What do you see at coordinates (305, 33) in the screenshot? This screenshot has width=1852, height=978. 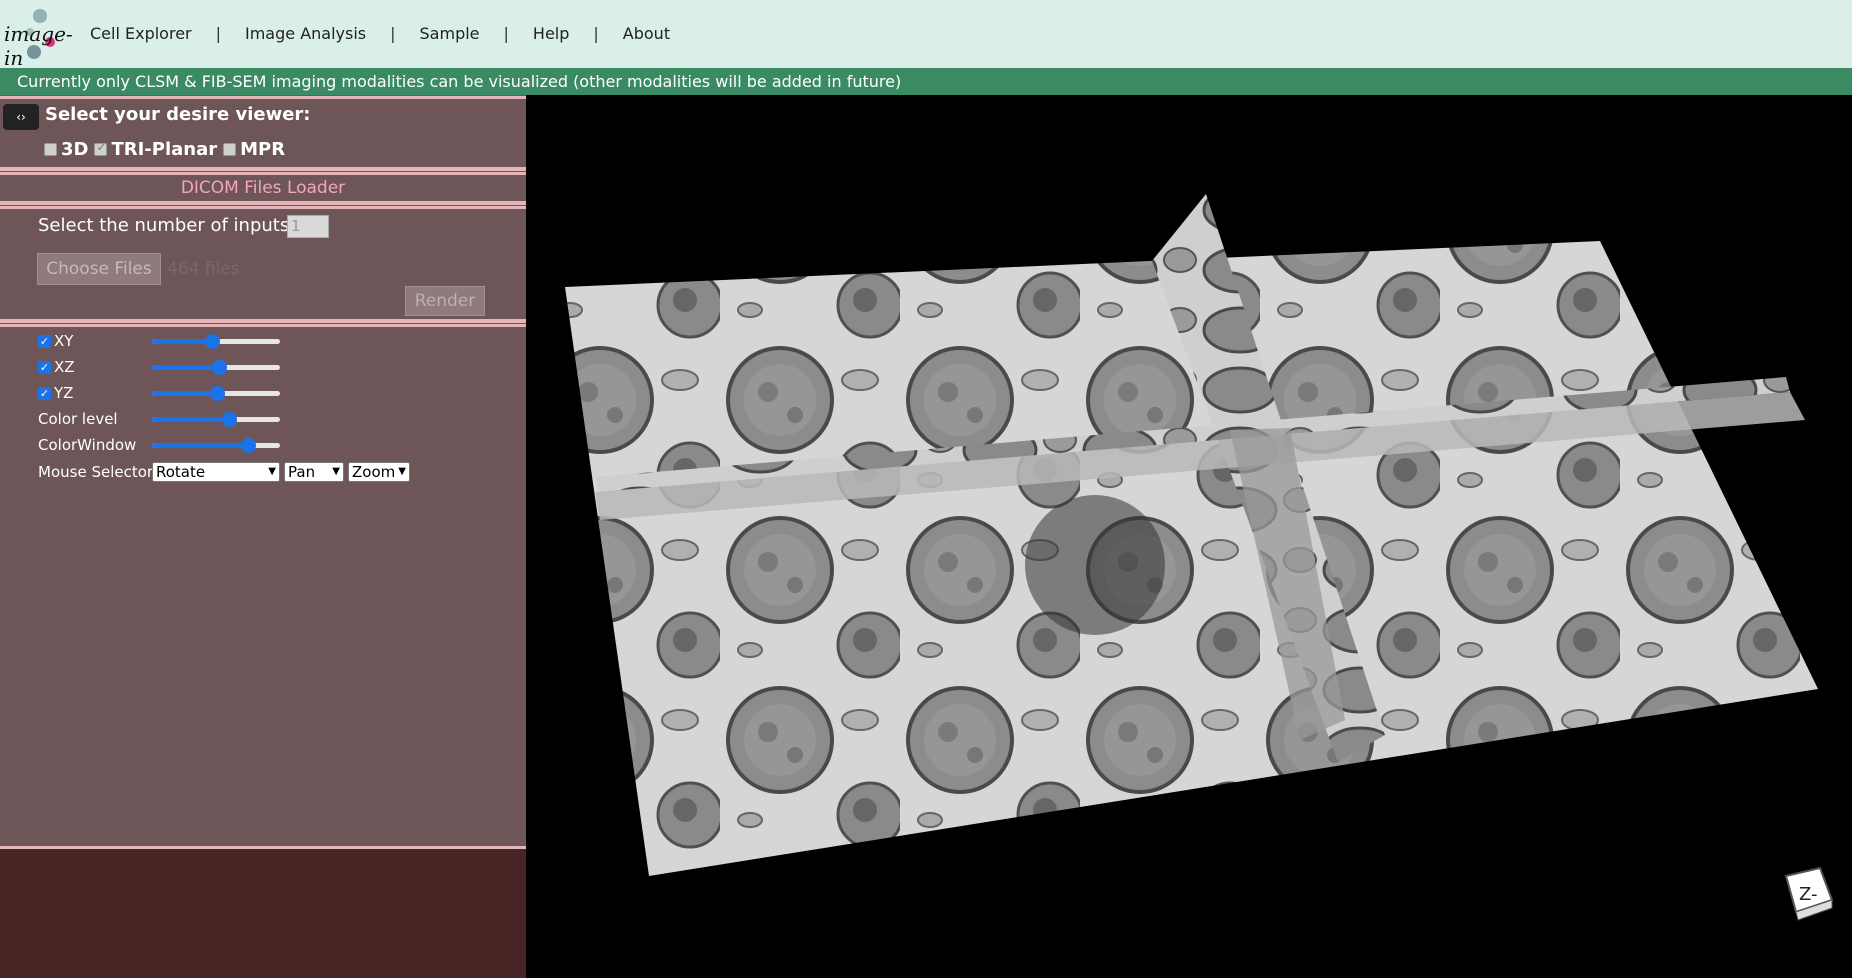 I see `nav-image-analysis: Image Analysis` at bounding box center [305, 33].